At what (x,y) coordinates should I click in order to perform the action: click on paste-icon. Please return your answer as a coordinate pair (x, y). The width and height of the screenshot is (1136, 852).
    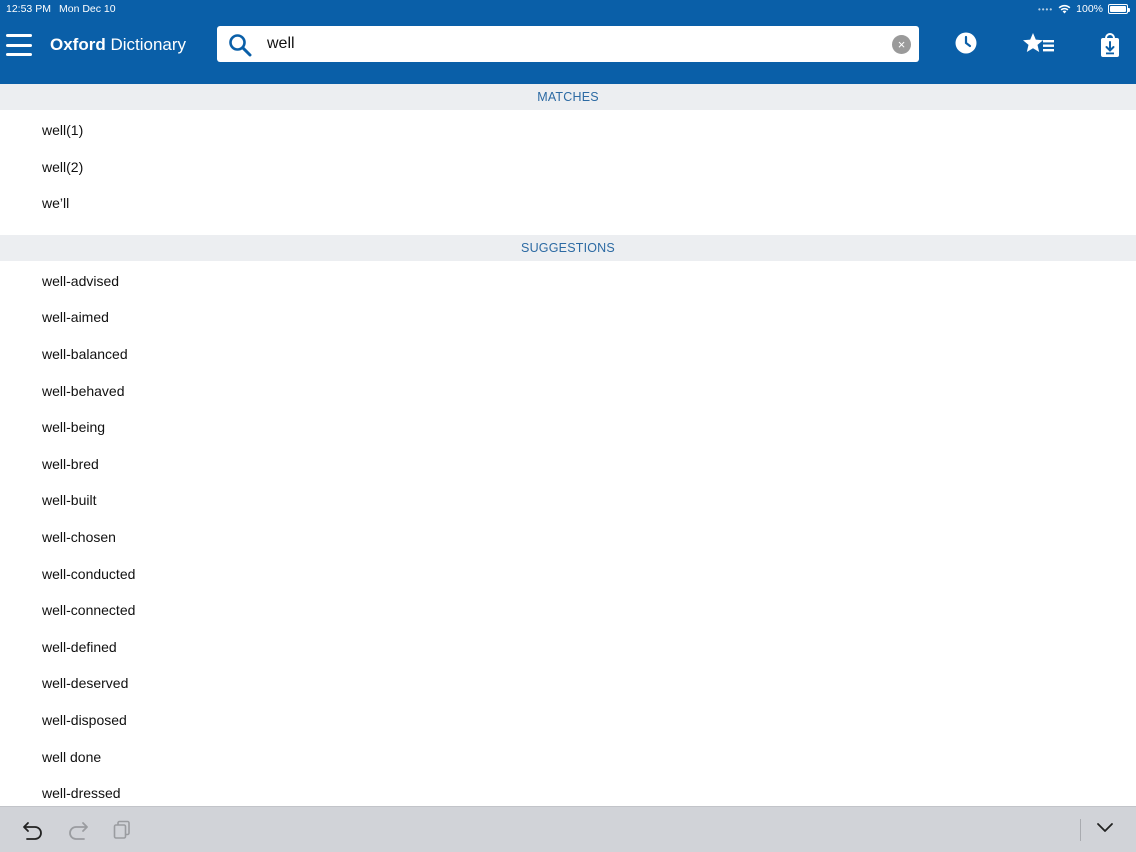
    Looking at the image, I should click on (122, 830).